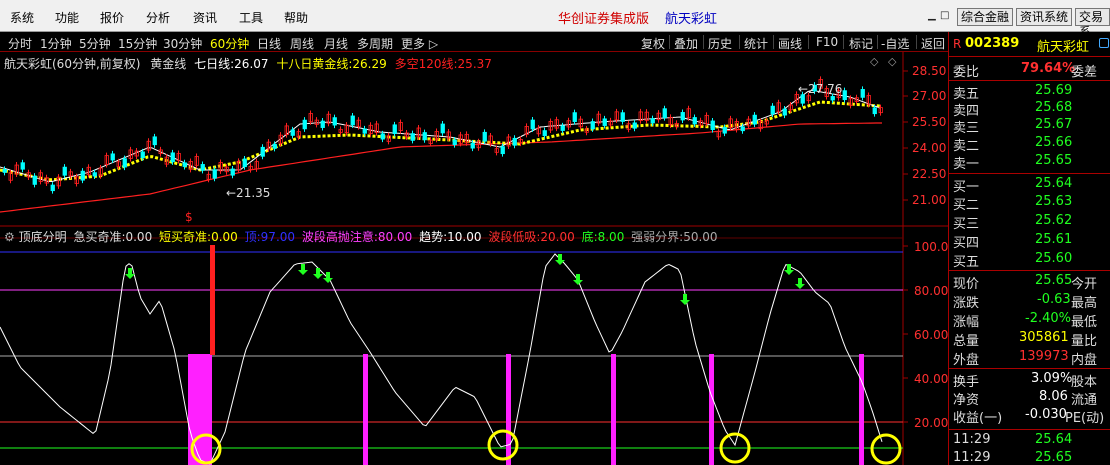  What do you see at coordinates (56, 43) in the screenshot?
I see `period-tab-1min: 1分钟` at bounding box center [56, 43].